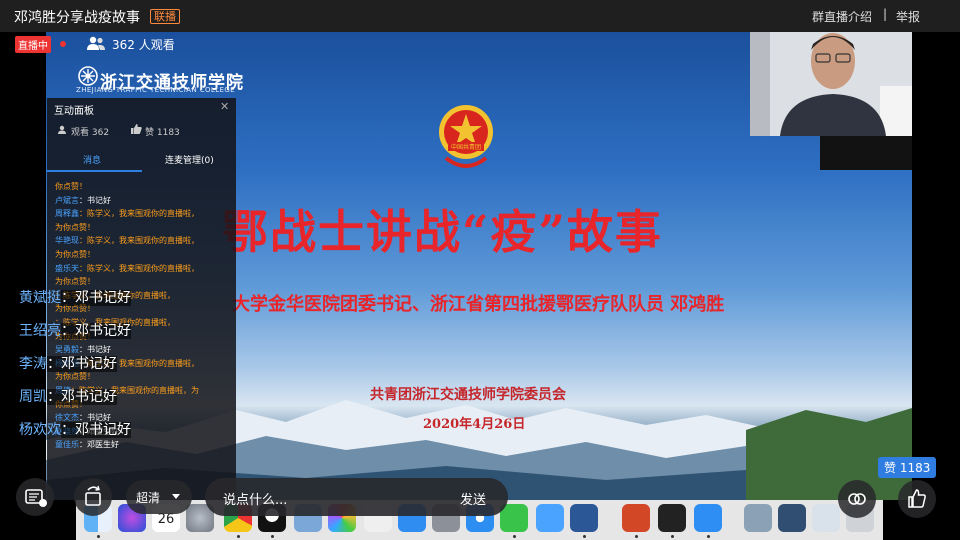  What do you see at coordinates (162, 133) in the screenshot?
I see `panel-like-count: 赞 1183` at bounding box center [162, 133].